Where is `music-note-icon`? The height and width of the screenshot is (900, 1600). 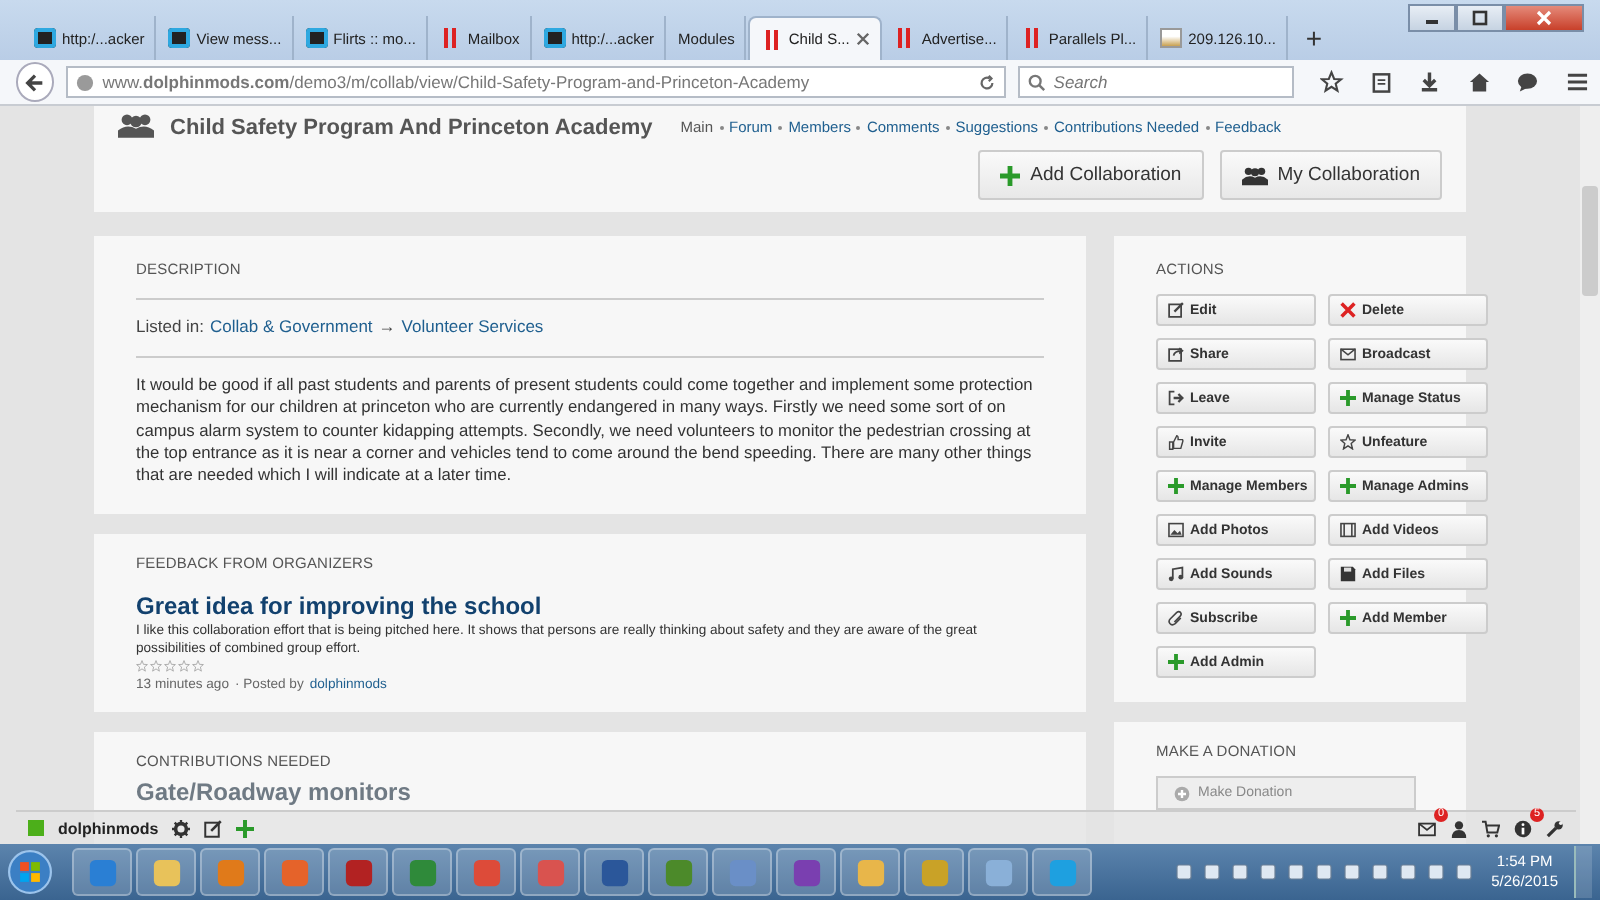
music-note-icon is located at coordinates (1176, 574).